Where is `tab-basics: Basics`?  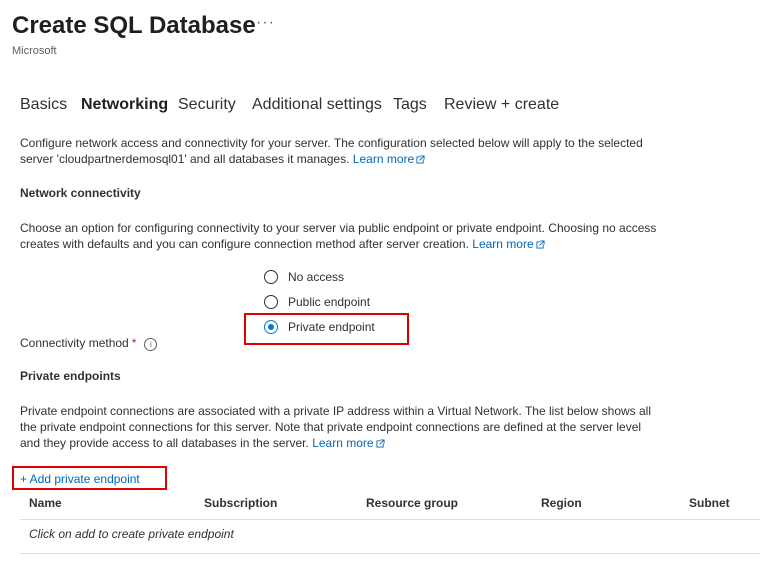
tab-basics: Basics is located at coordinates (43, 107).